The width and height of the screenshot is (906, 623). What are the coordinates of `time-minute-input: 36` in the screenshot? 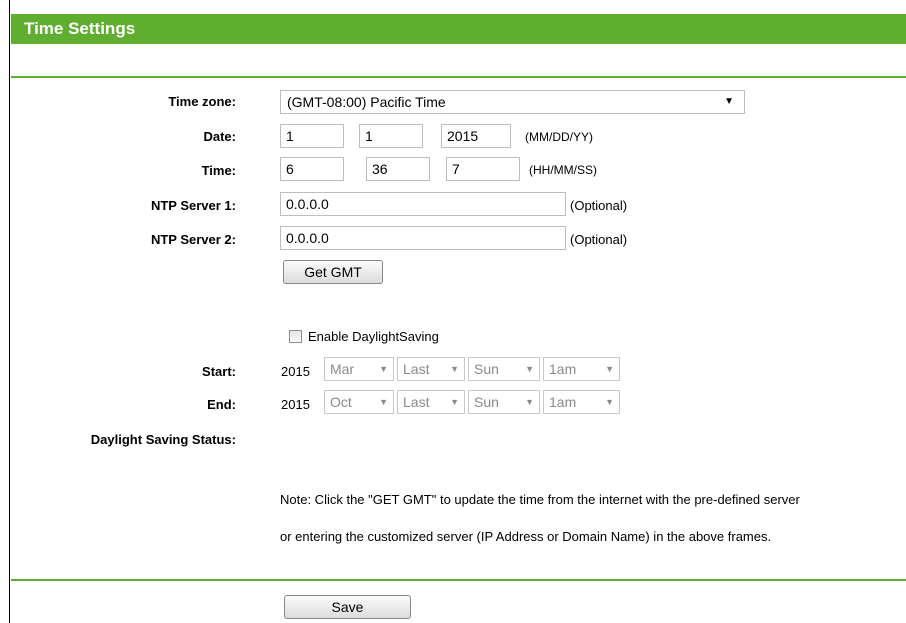 It's located at (398, 169).